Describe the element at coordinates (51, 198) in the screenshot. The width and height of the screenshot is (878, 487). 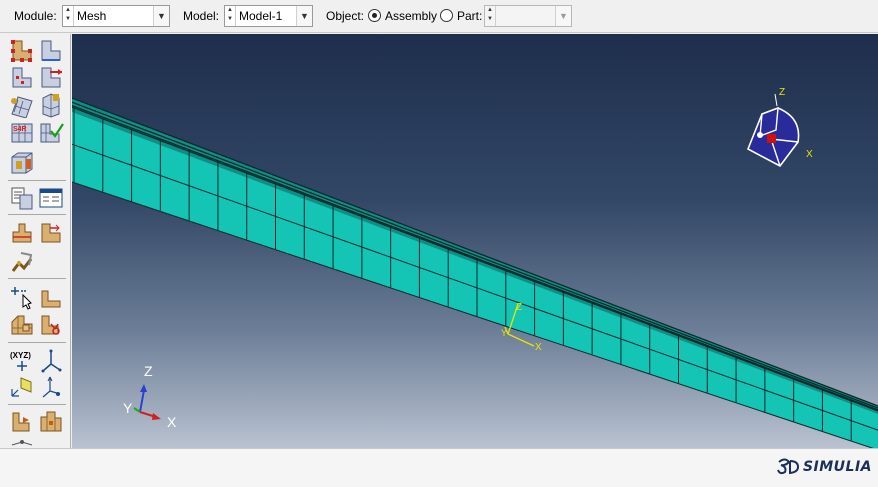
I see `mesh-stats-icon` at that location.